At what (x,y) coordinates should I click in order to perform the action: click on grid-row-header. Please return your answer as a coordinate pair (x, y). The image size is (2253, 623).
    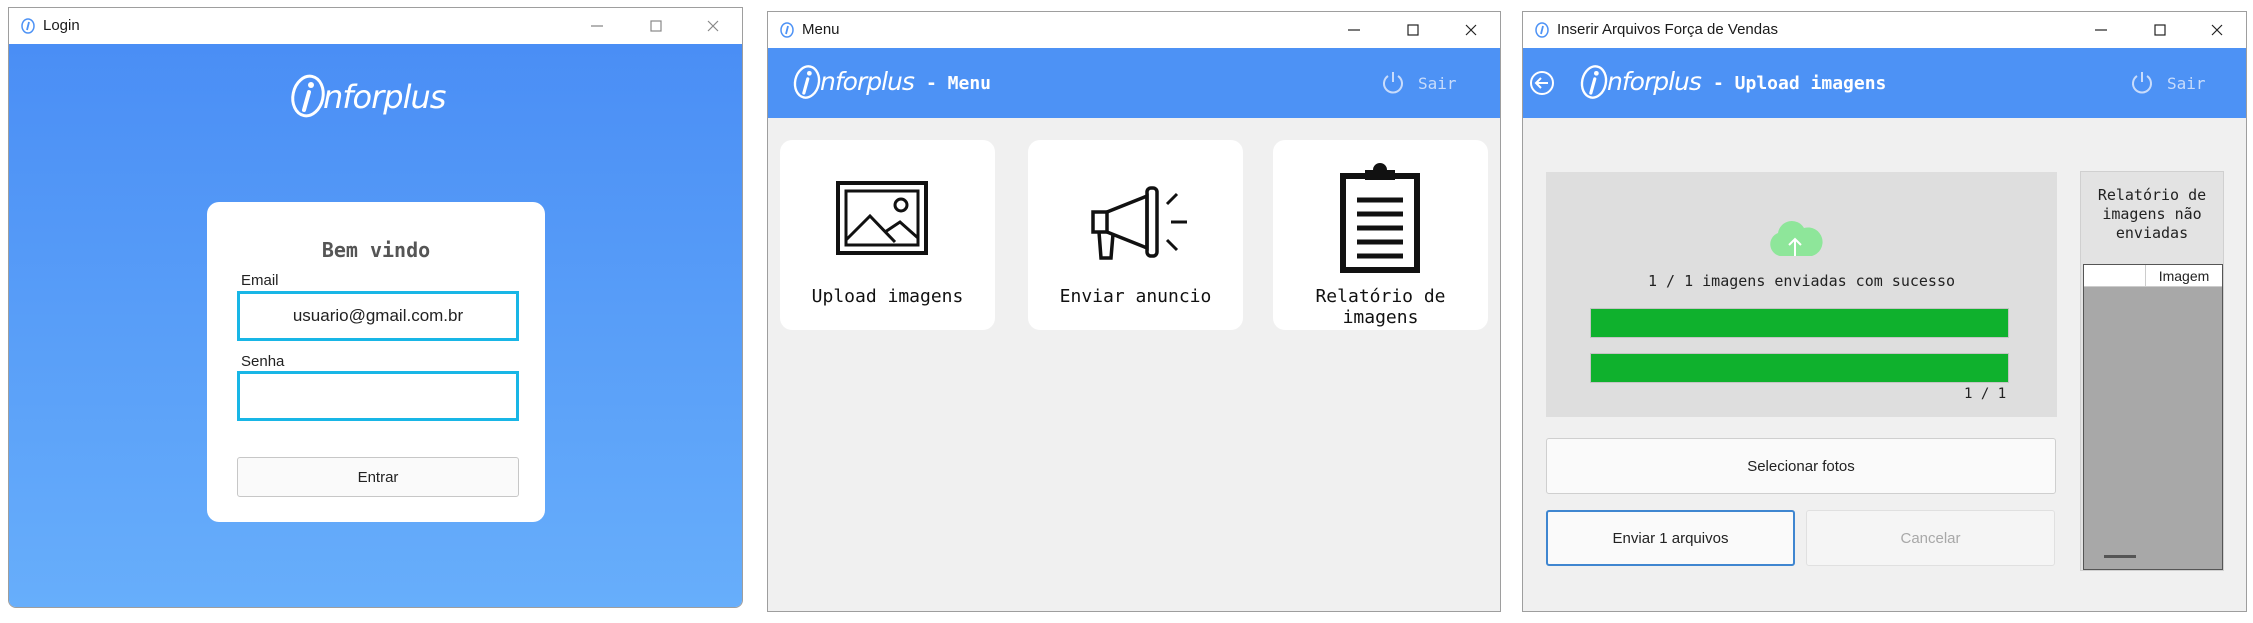
    Looking at the image, I should click on (2115, 276).